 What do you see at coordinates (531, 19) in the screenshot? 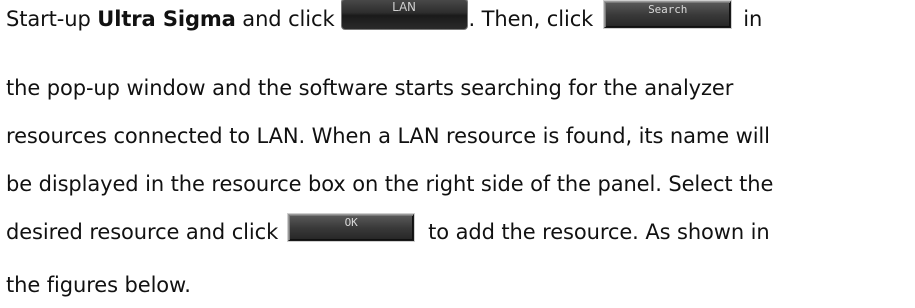
I see `text-then-click: . Then, click` at bounding box center [531, 19].